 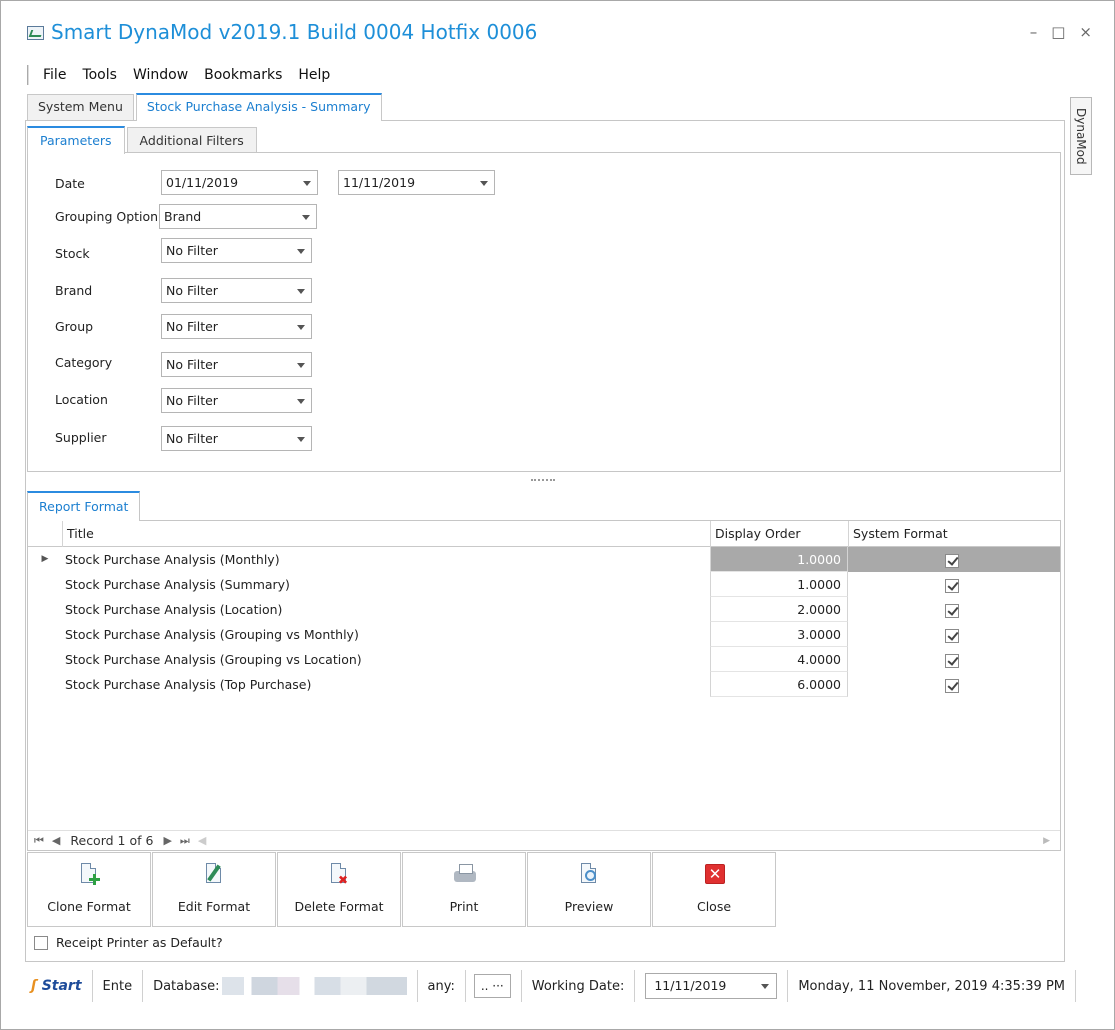 What do you see at coordinates (386, 534) in the screenshot?
I see `column-header-title: Title` at bounding box center [386, 534].